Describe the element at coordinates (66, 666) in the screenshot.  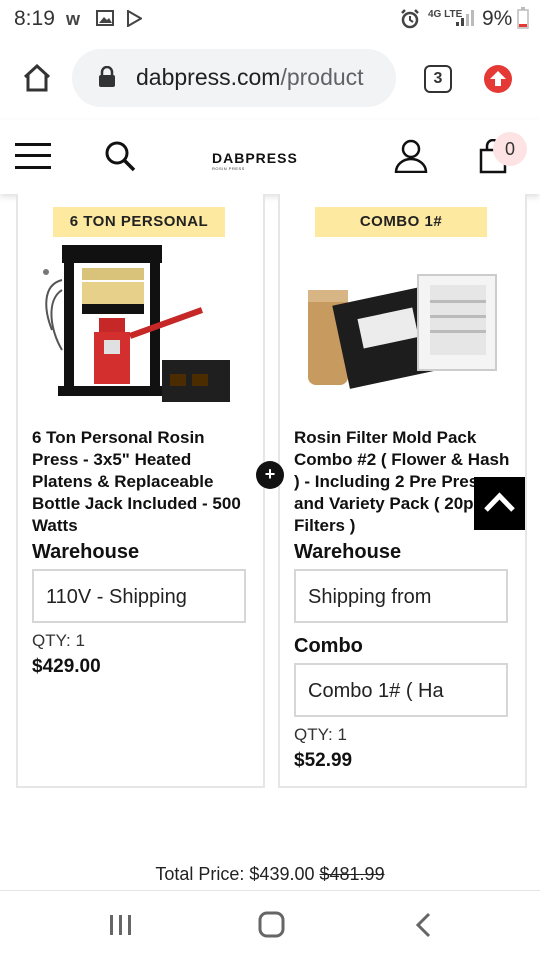
I see `price-text: $429.00` at that location.